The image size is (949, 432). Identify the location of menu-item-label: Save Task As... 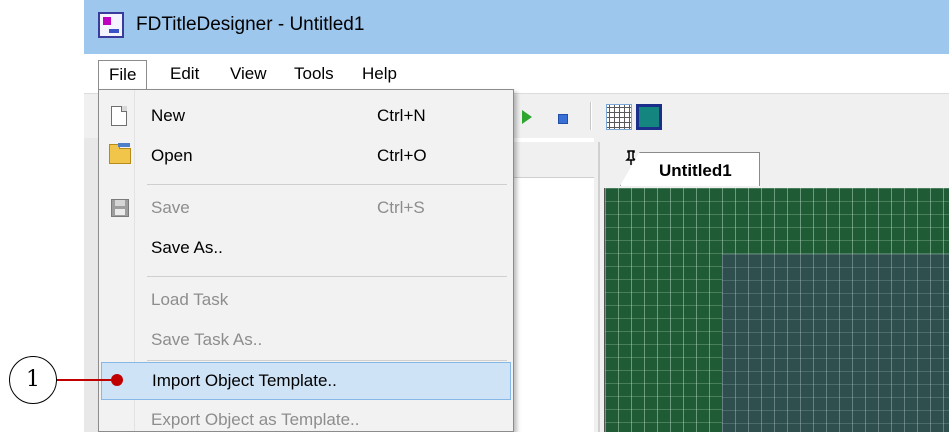
(207, 339).